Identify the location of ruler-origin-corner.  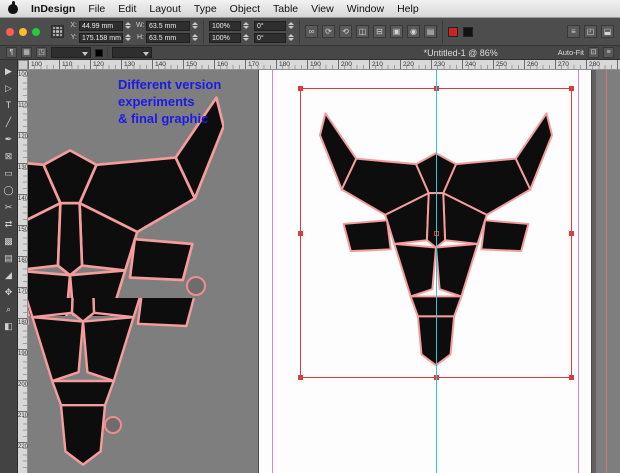
(23, 65).